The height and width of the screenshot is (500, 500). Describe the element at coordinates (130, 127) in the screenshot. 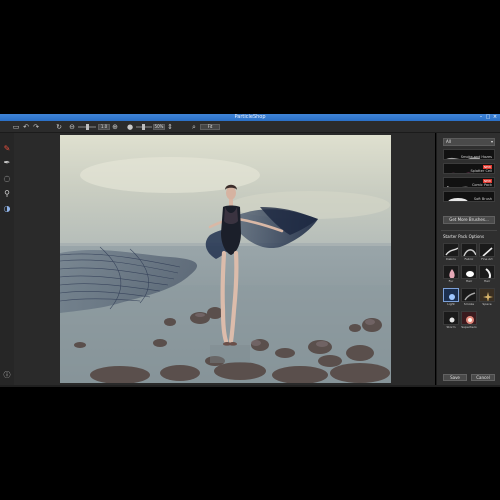

I see `brush-size-icon: ●` at that location.